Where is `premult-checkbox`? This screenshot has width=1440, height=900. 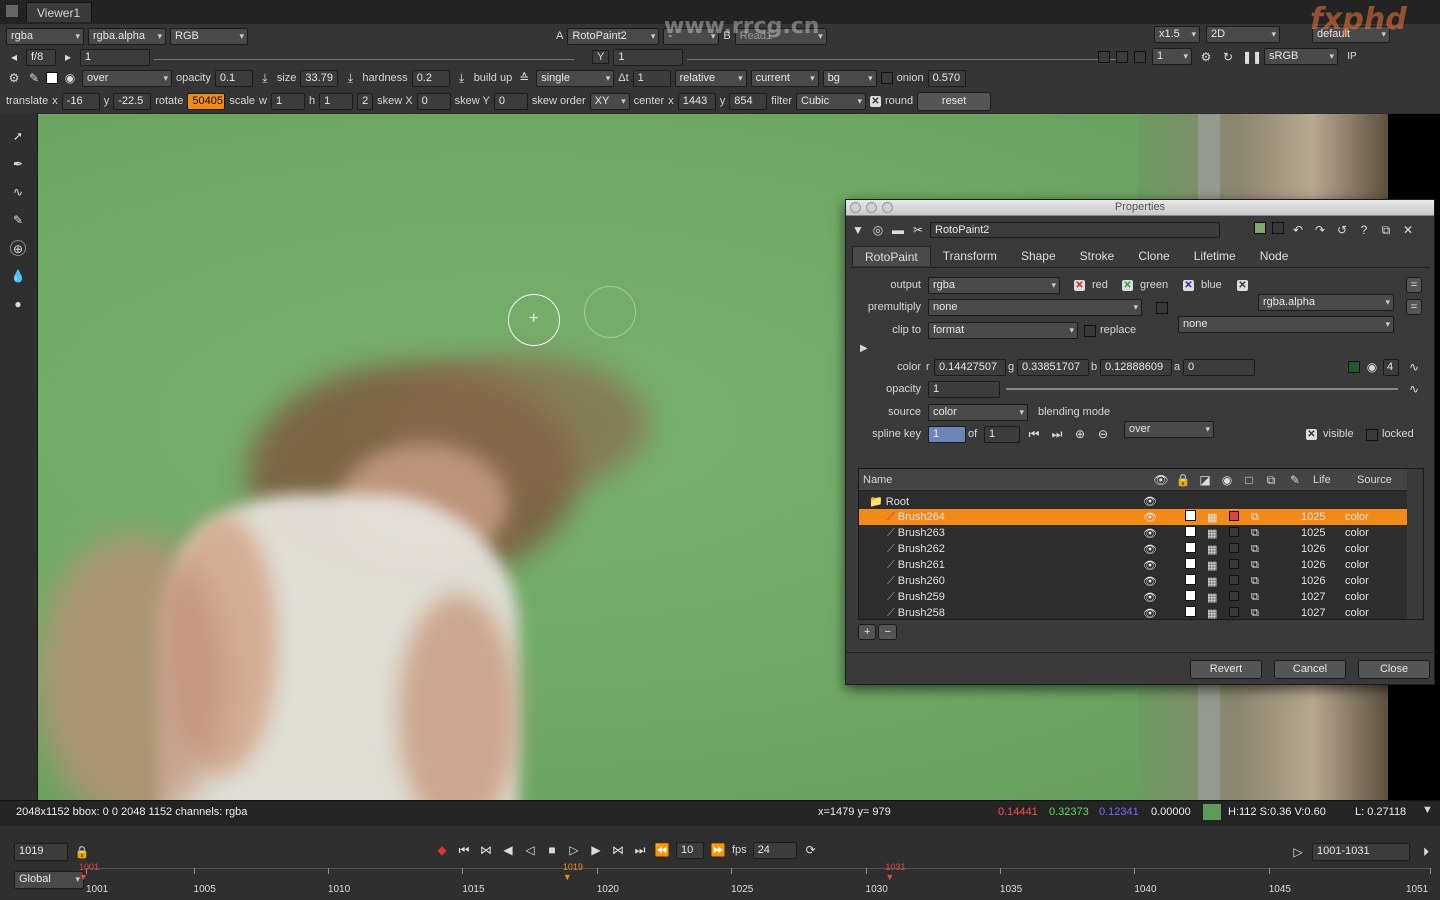 premult-checkbox is located at coordinates (1162, 308).